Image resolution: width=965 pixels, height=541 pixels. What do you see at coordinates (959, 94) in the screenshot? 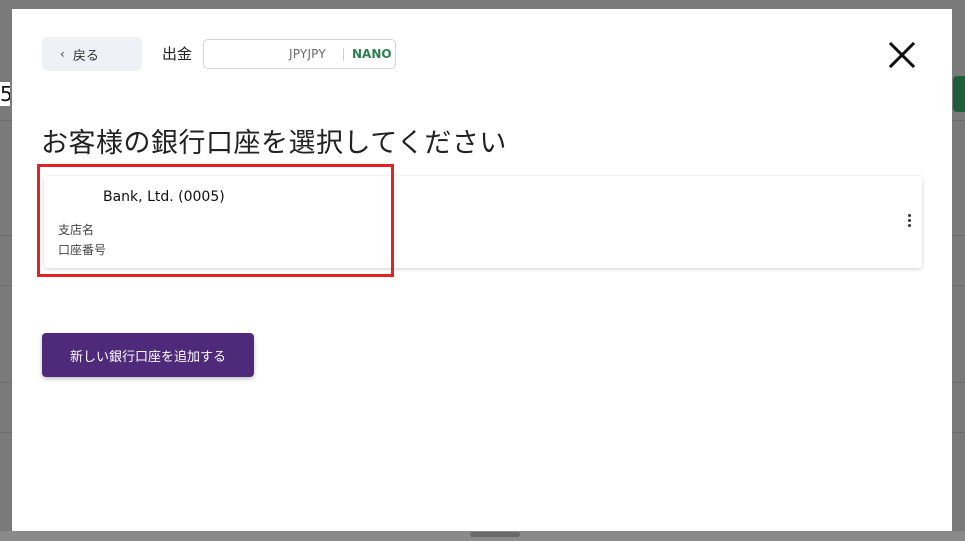
I see `background-action-button` at bounding box center [959, 94].